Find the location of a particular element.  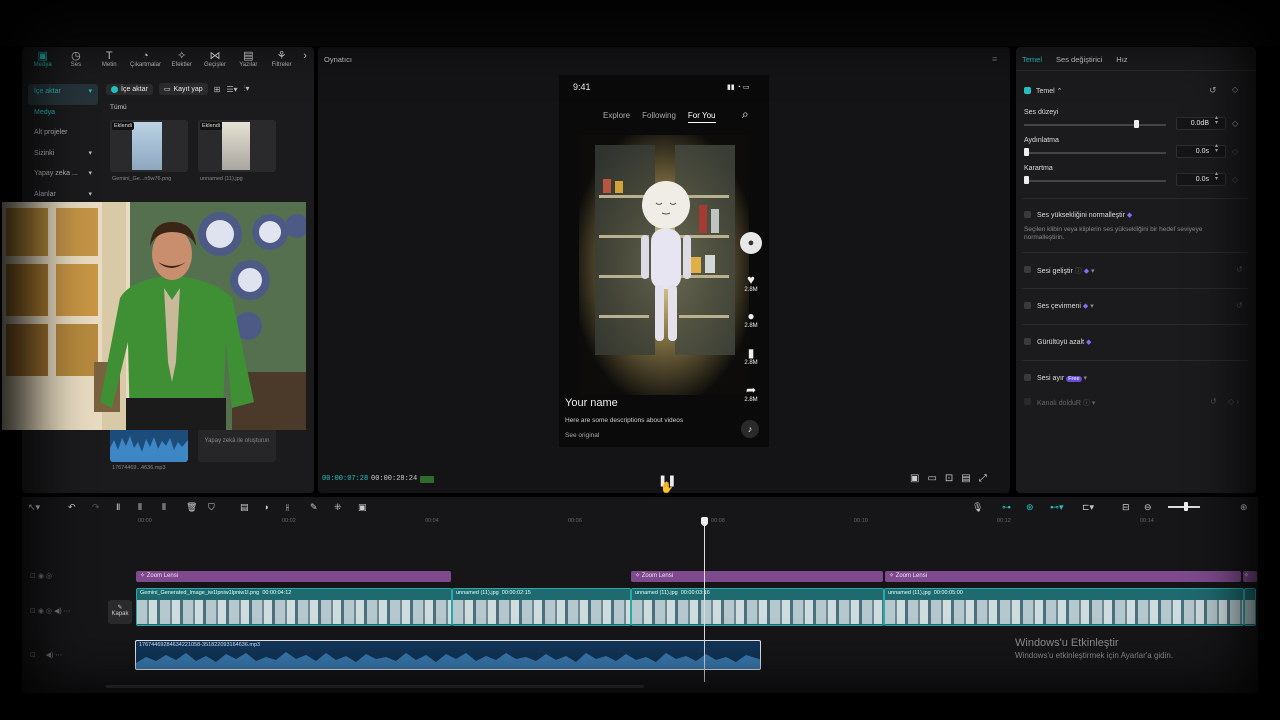

fade-out-stepper: ▴ ▾ is located at coordinates (1216, 176).